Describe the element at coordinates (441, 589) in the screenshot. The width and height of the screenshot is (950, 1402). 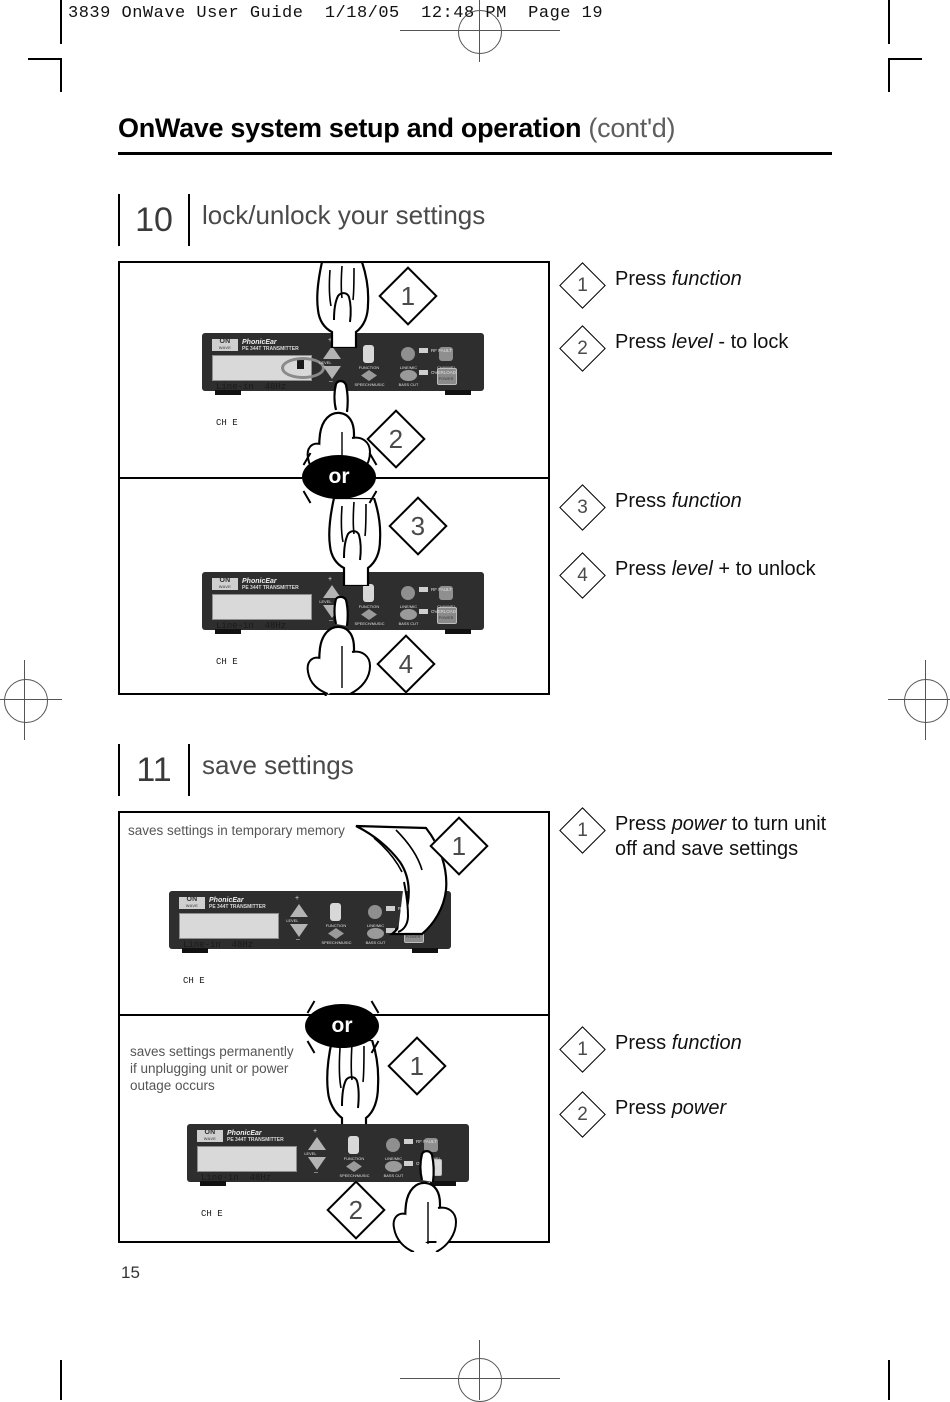
I see `rf-fault-label-2: RF FAULT` at that location.